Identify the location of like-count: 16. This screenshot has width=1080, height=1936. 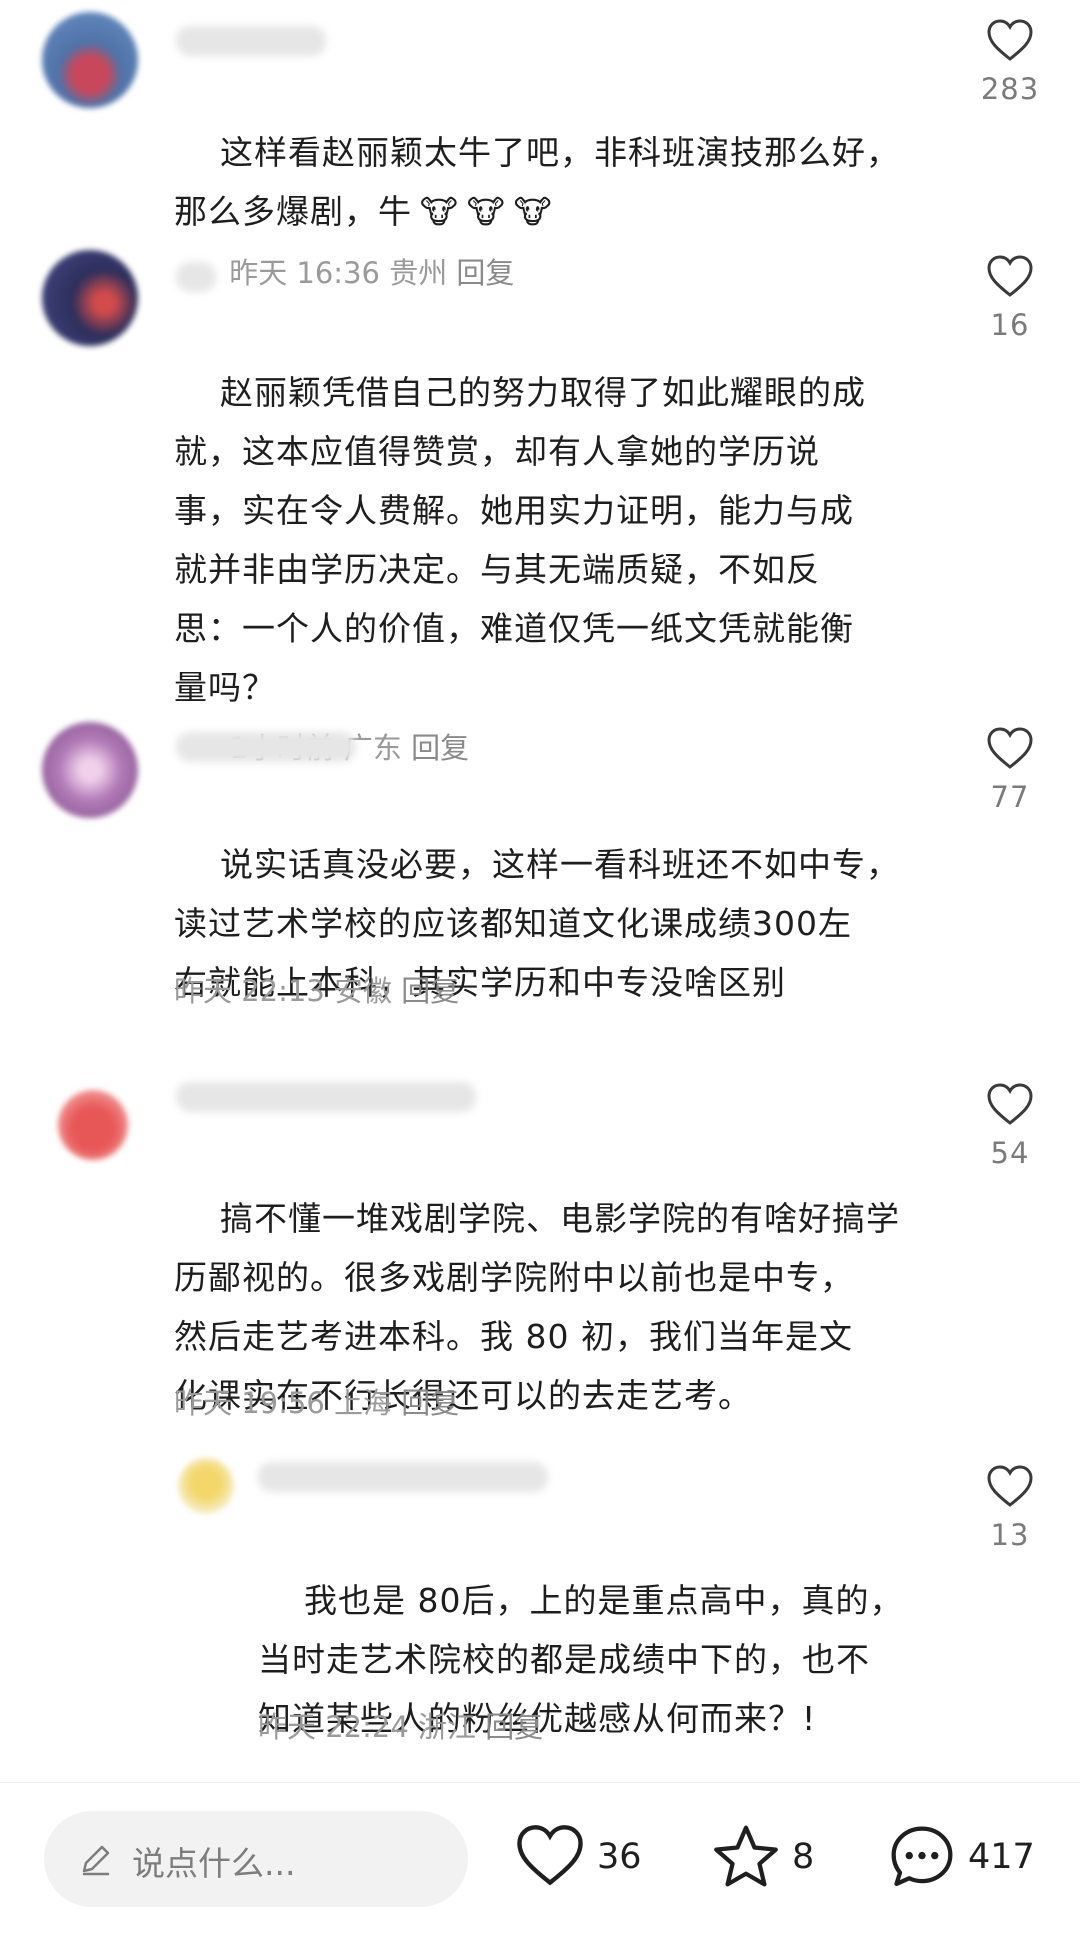
(1010, 325).